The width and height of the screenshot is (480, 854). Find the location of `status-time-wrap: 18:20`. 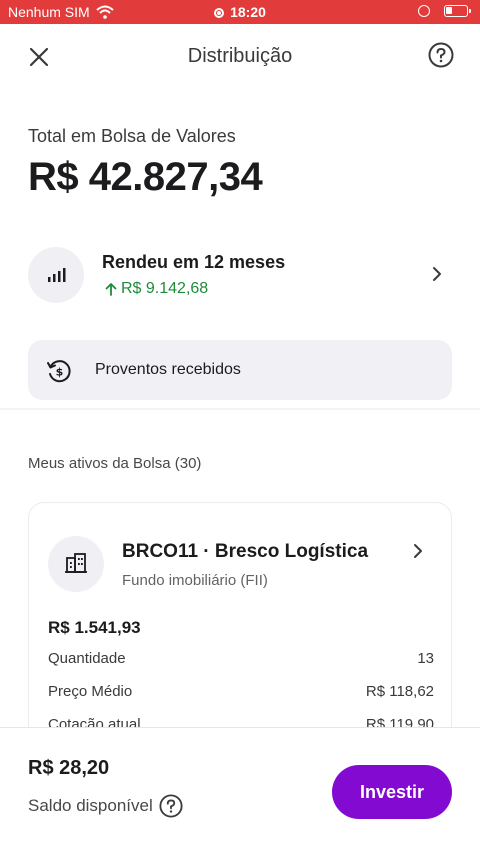

status-time-wrap: 18:20 is located at coordinates (240, 12).